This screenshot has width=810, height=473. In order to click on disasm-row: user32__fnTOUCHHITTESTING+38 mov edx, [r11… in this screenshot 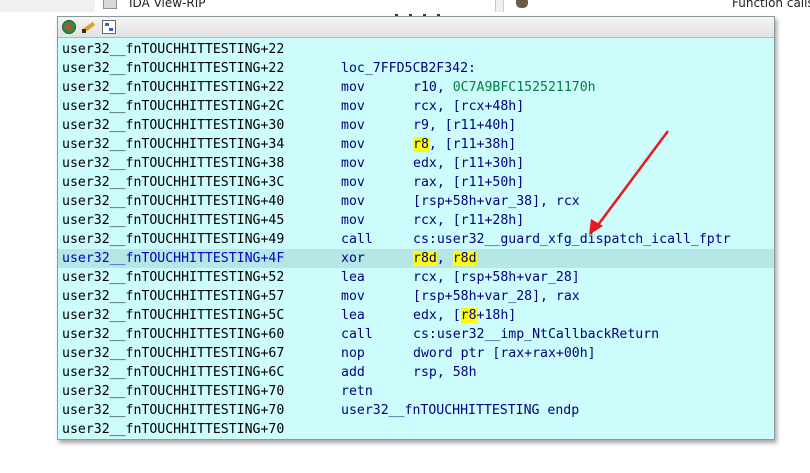, I will do `click(416, 163)`.